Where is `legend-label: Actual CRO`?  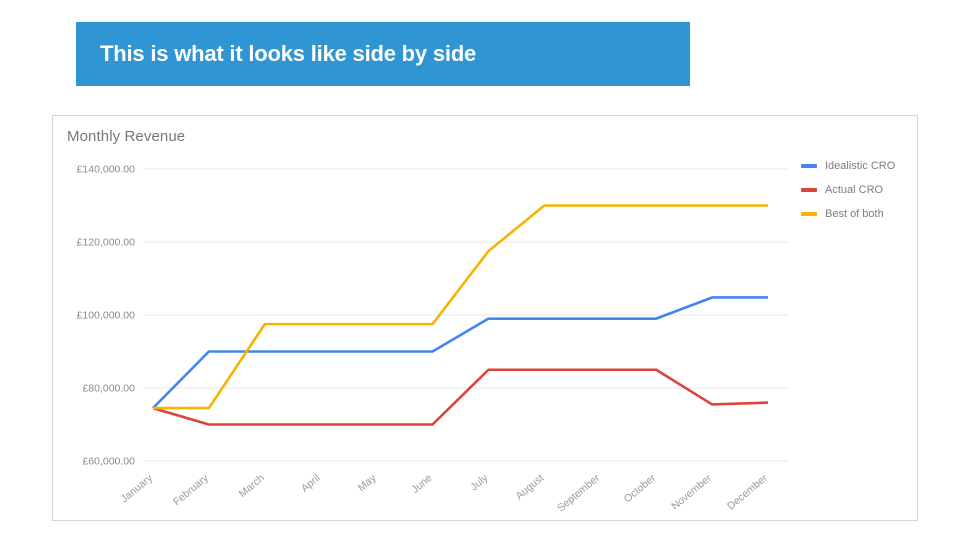 legend-label: Actual CRO is located at coordinates (854, 190).